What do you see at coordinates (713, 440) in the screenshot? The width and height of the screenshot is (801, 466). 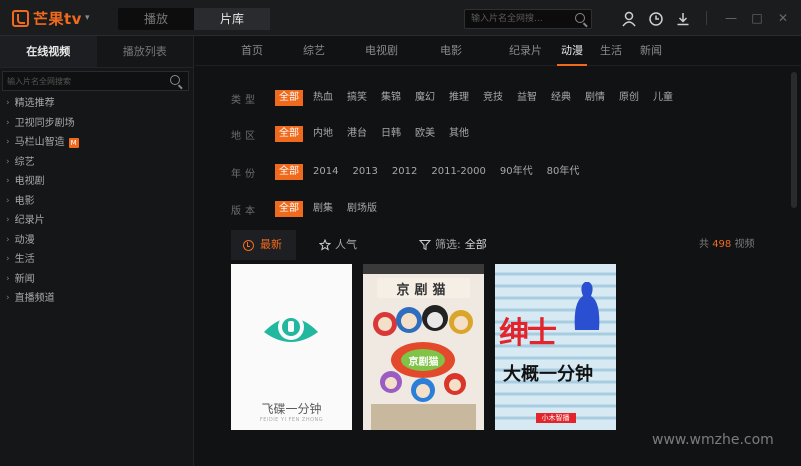 I see `watermark: www.wmzhe.com` at bounding box center [713, 440].